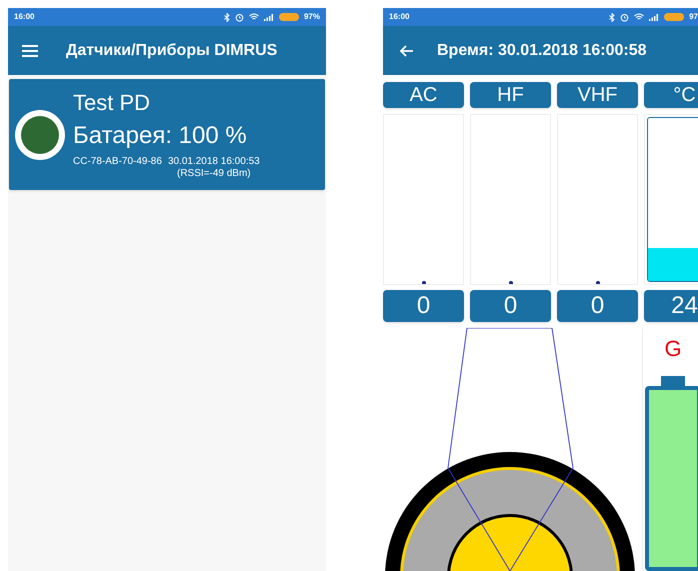 This screenshot has height=571, width=698. Describe the element at coordinates (510, 95) in the screenshot. I see `channel-header: HF` at that location.